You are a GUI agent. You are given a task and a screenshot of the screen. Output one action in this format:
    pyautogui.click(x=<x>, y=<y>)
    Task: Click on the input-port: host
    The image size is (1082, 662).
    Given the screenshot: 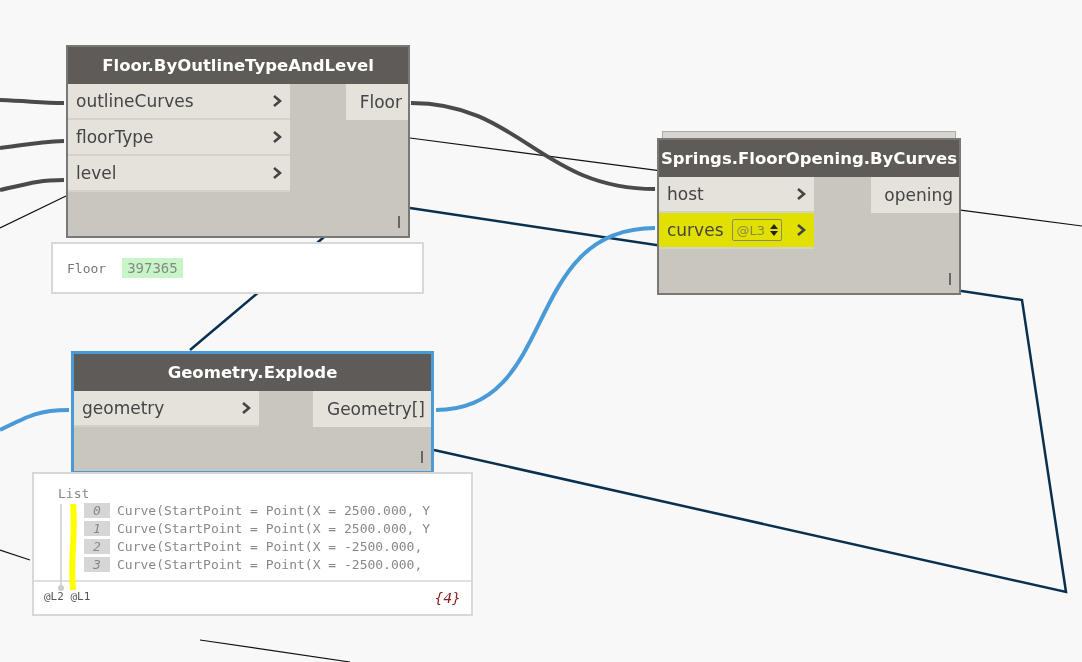 What is the action you would take?
    pyautogui.click(x=736, y=195)
    